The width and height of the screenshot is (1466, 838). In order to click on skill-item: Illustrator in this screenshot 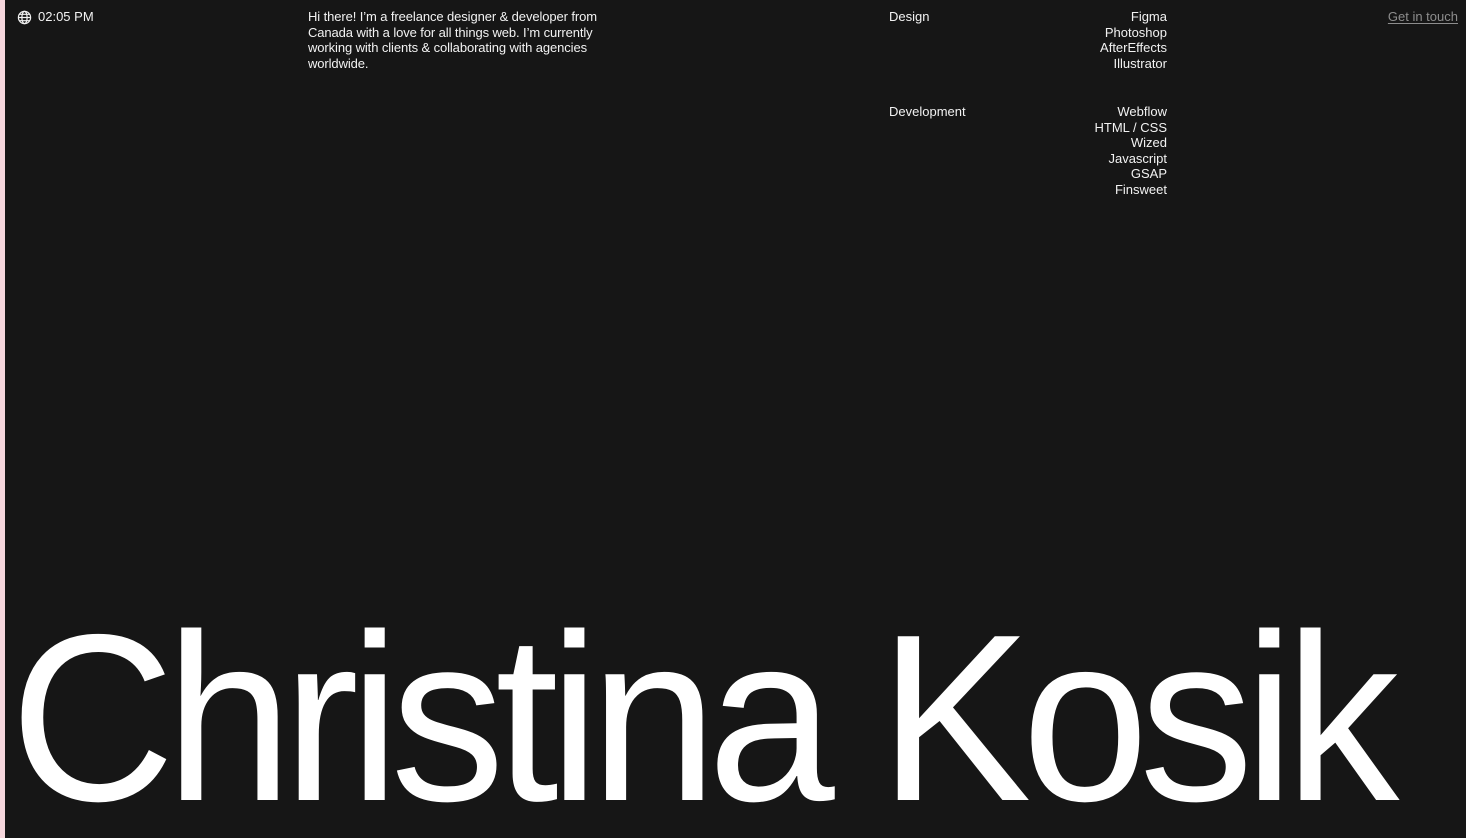, I will do `click(1140, 63)`.